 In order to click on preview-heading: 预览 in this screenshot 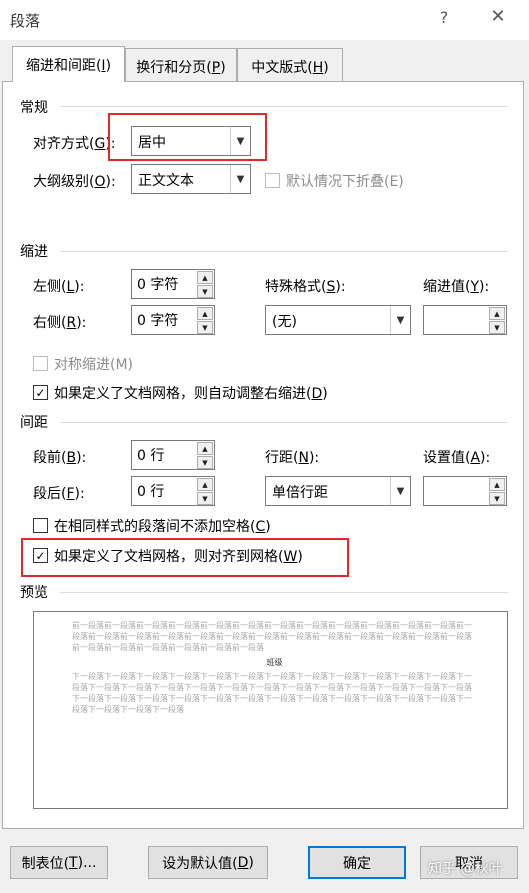, I will do `click(34, 593)`.